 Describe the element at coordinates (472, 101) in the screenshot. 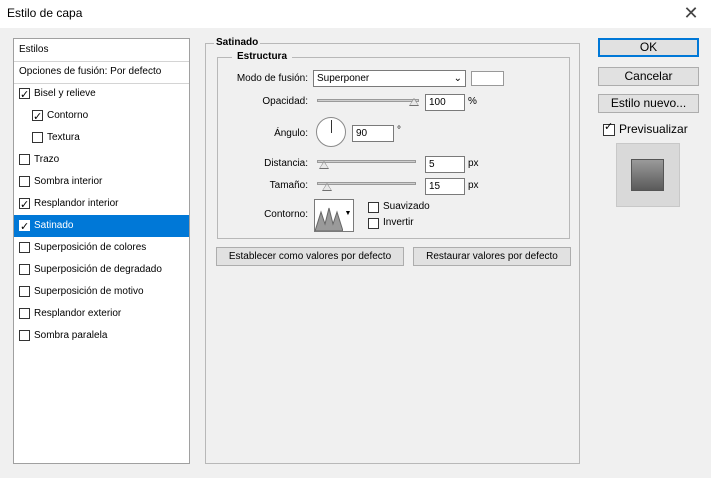

I see `opacity-unit: %` at that location.